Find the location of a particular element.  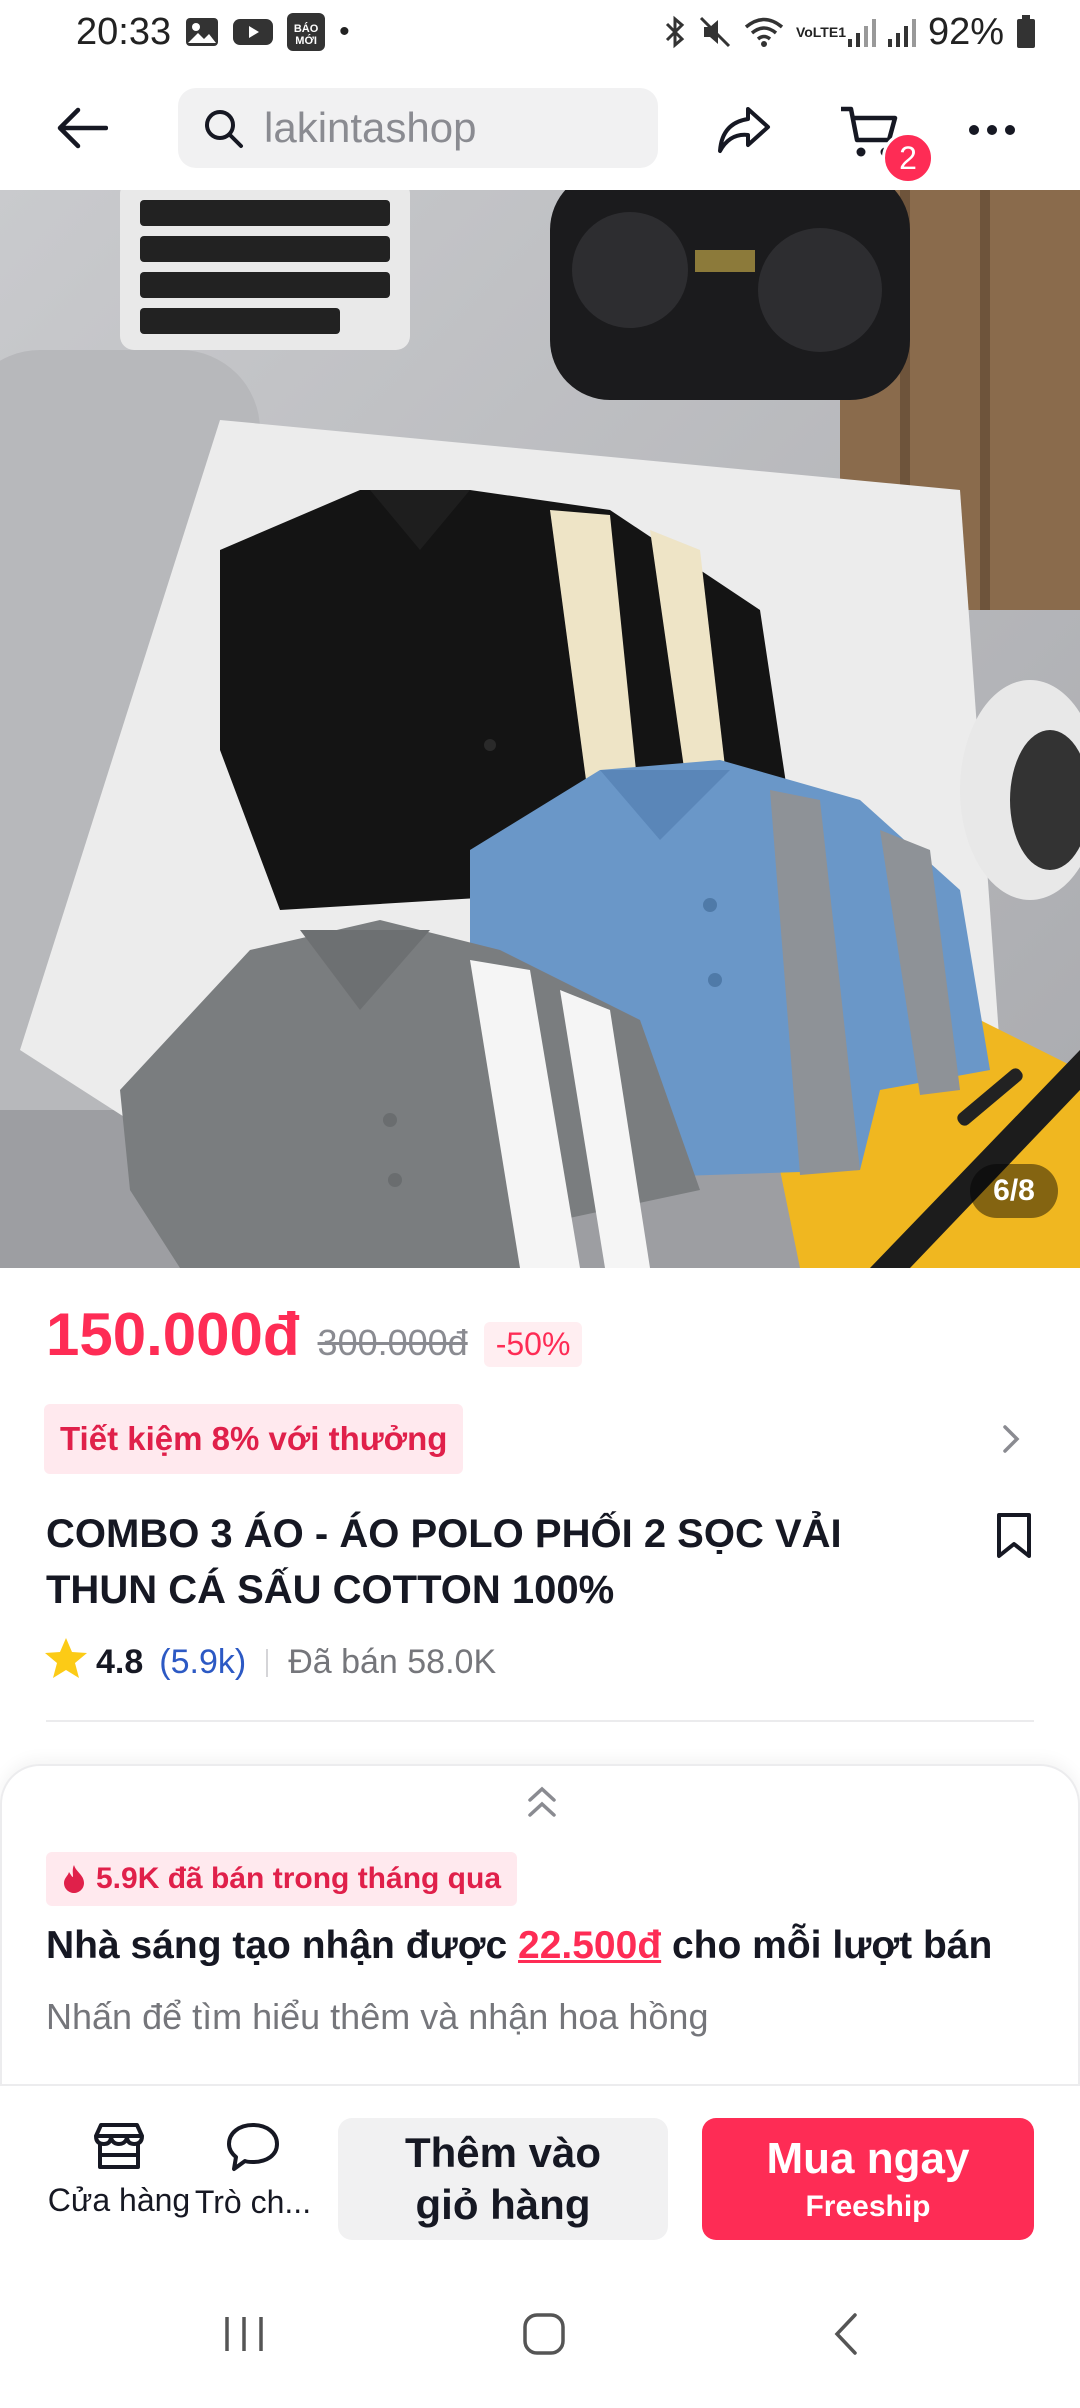

bookmark-icon is located at coordinates (1014, 1535).